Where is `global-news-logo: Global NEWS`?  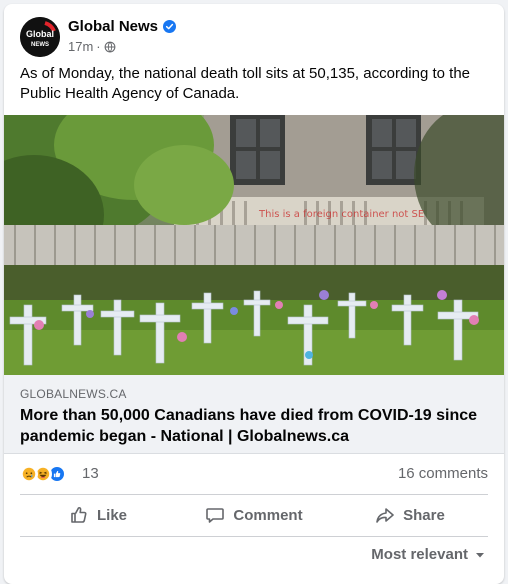
global-news-logo: Global NEWS is located at coordinates (40, 37).